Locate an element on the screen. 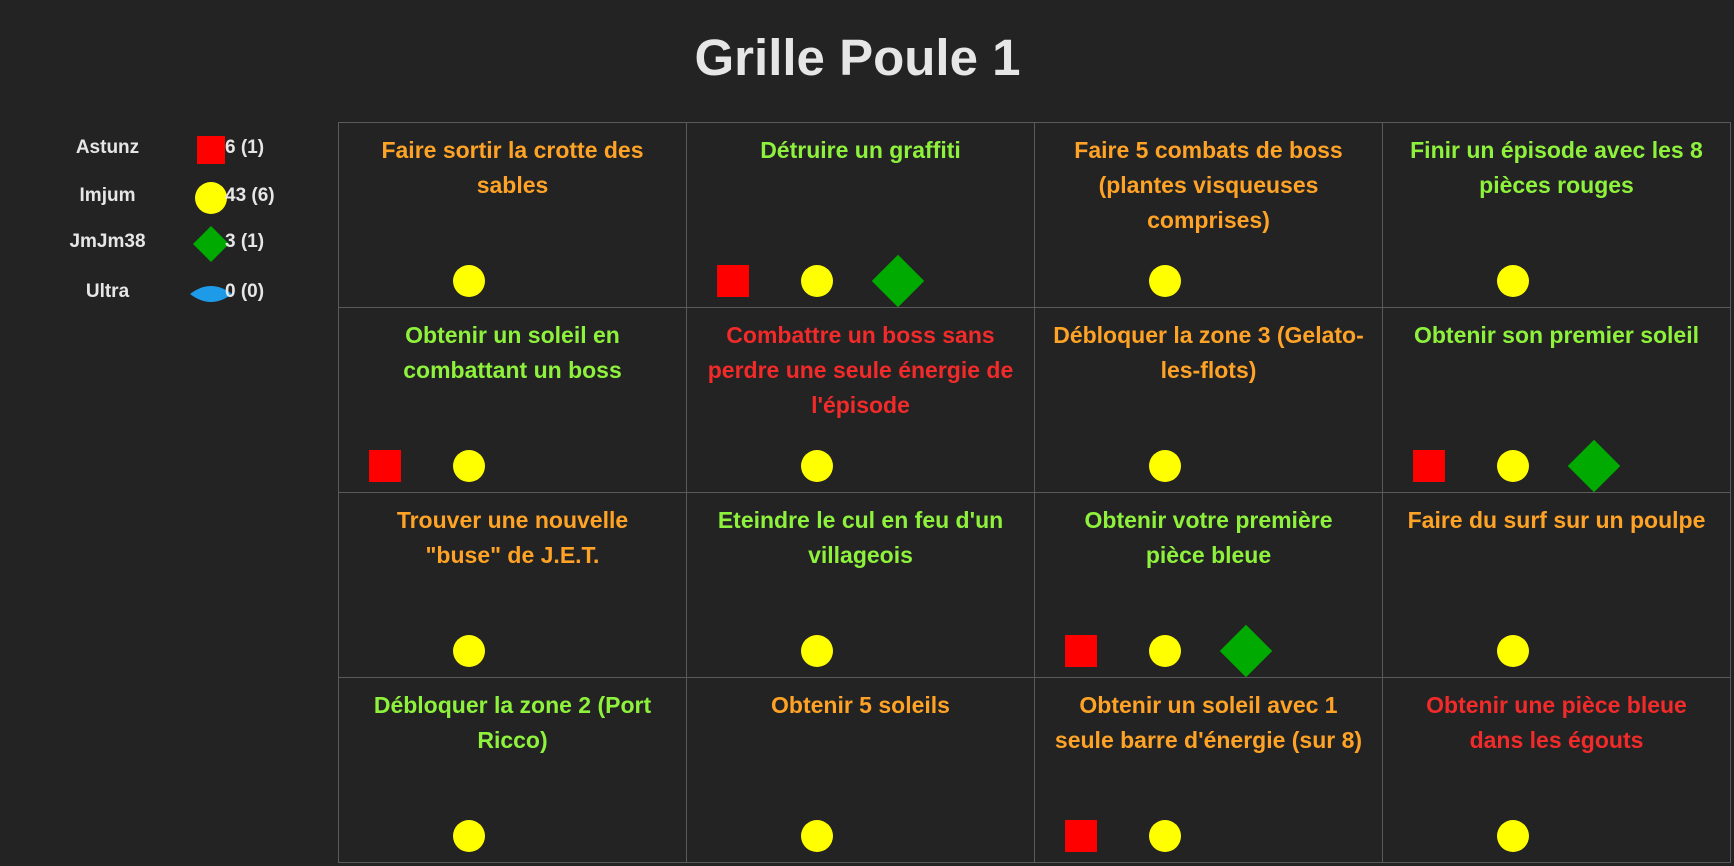 The height and width of the screenshot is (866, 1734). grid-cell: Obtenir votre première pièce bleue is located at coordinates (1209, 585).